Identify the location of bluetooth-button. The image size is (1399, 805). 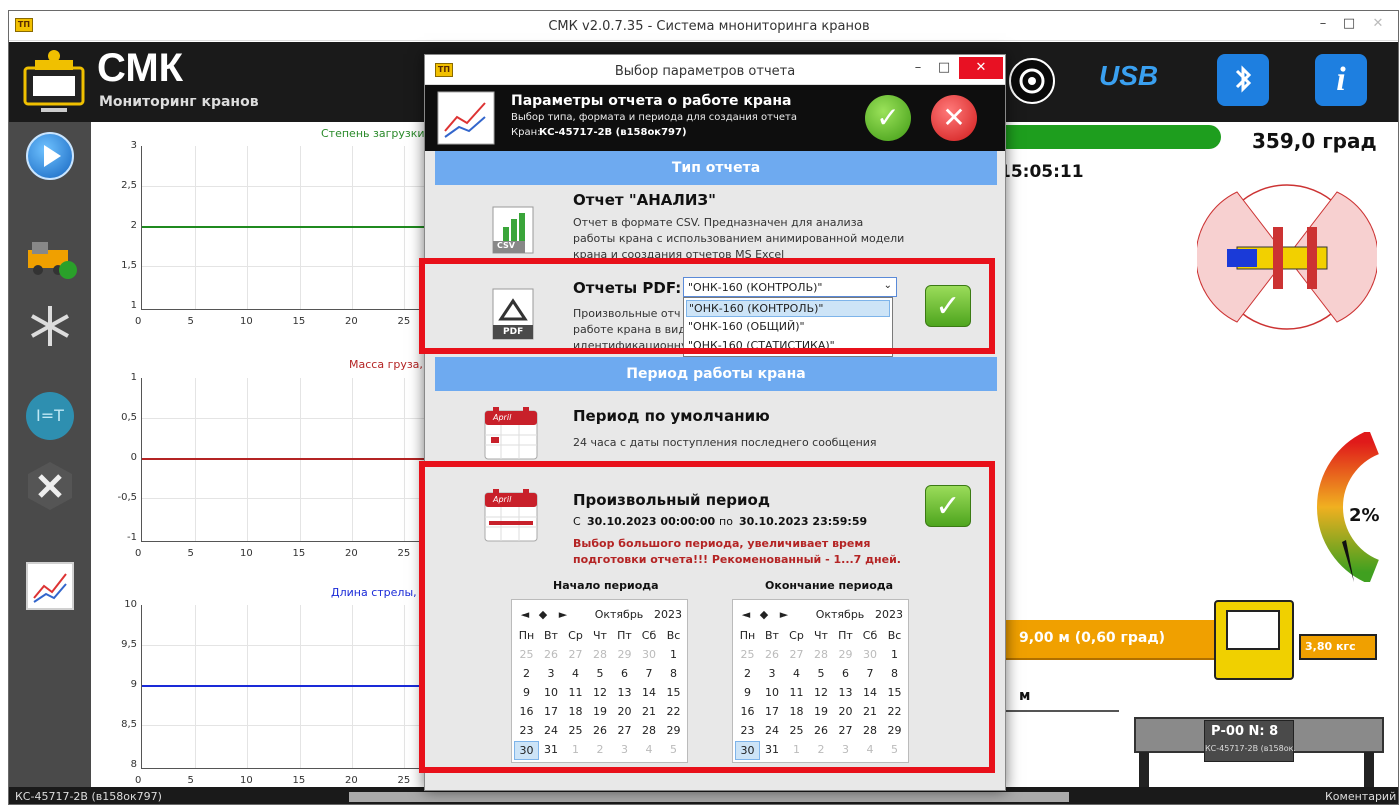
(1243, 80).